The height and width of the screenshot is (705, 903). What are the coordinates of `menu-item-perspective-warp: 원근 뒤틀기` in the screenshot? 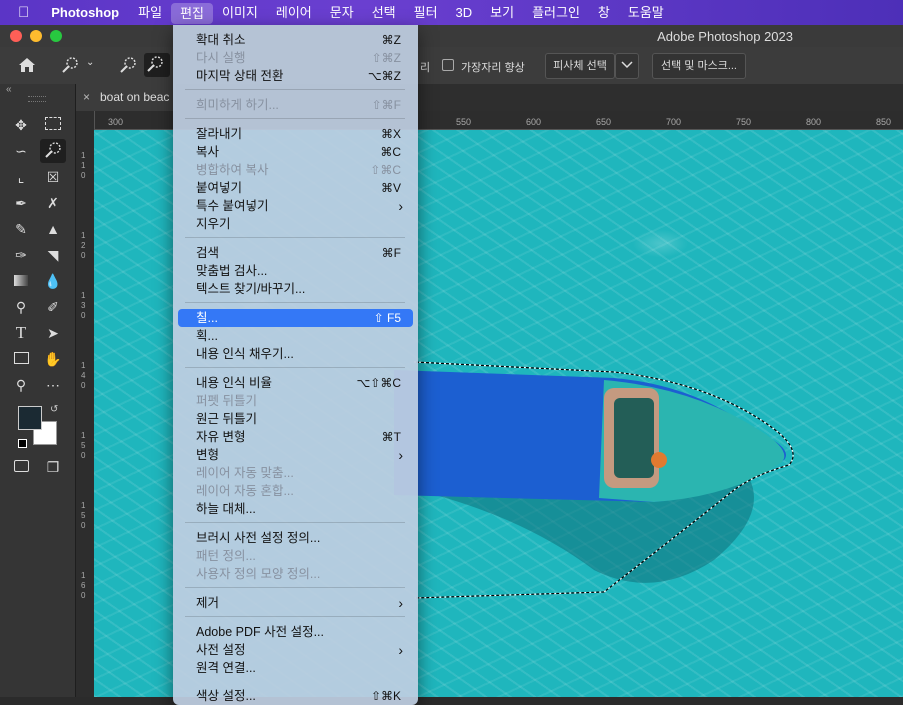 It's located at (295, 419).